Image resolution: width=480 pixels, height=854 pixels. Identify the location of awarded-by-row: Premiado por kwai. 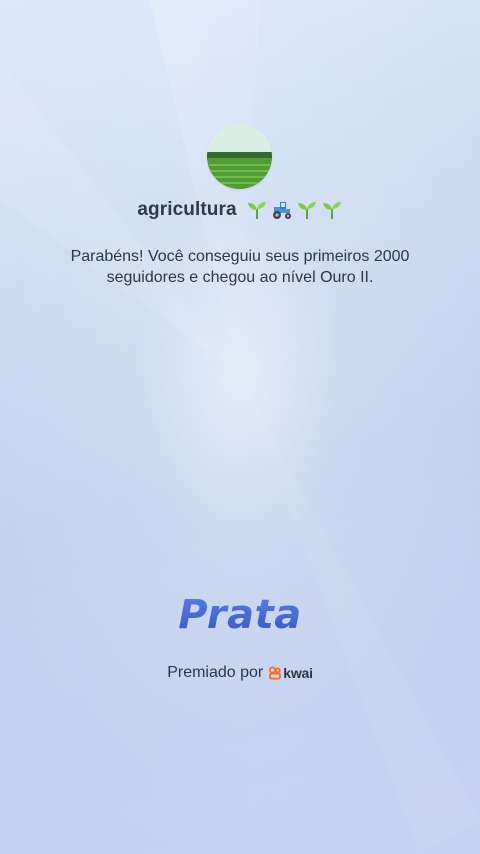
(240, 673).